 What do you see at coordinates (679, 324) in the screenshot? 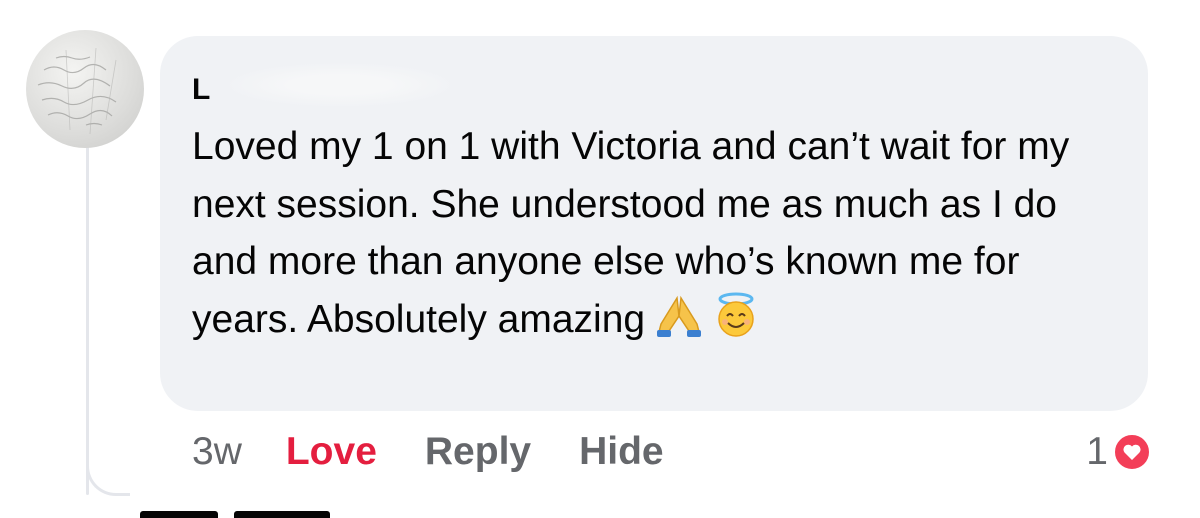
I see `folded-hands-icon` at bounding box center [679, 324].